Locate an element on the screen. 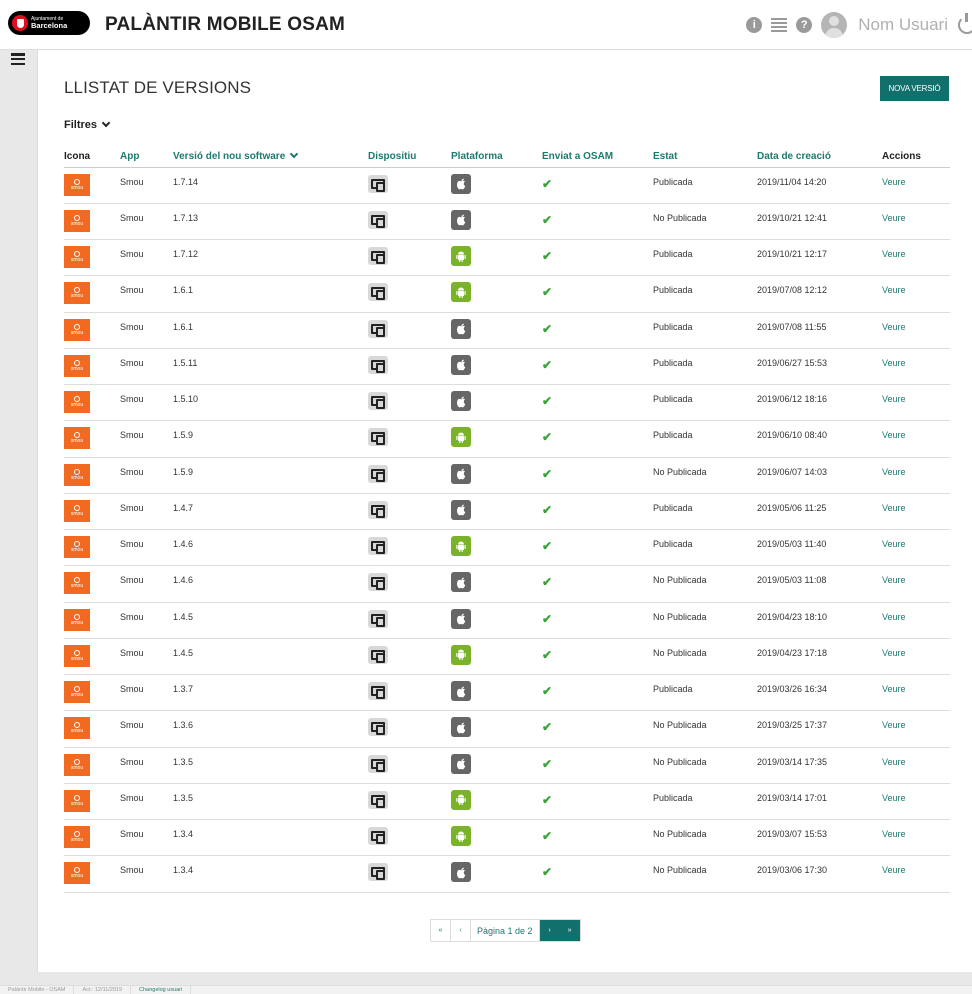  barcelona-shield-icon is located at coordinates (20, 23).